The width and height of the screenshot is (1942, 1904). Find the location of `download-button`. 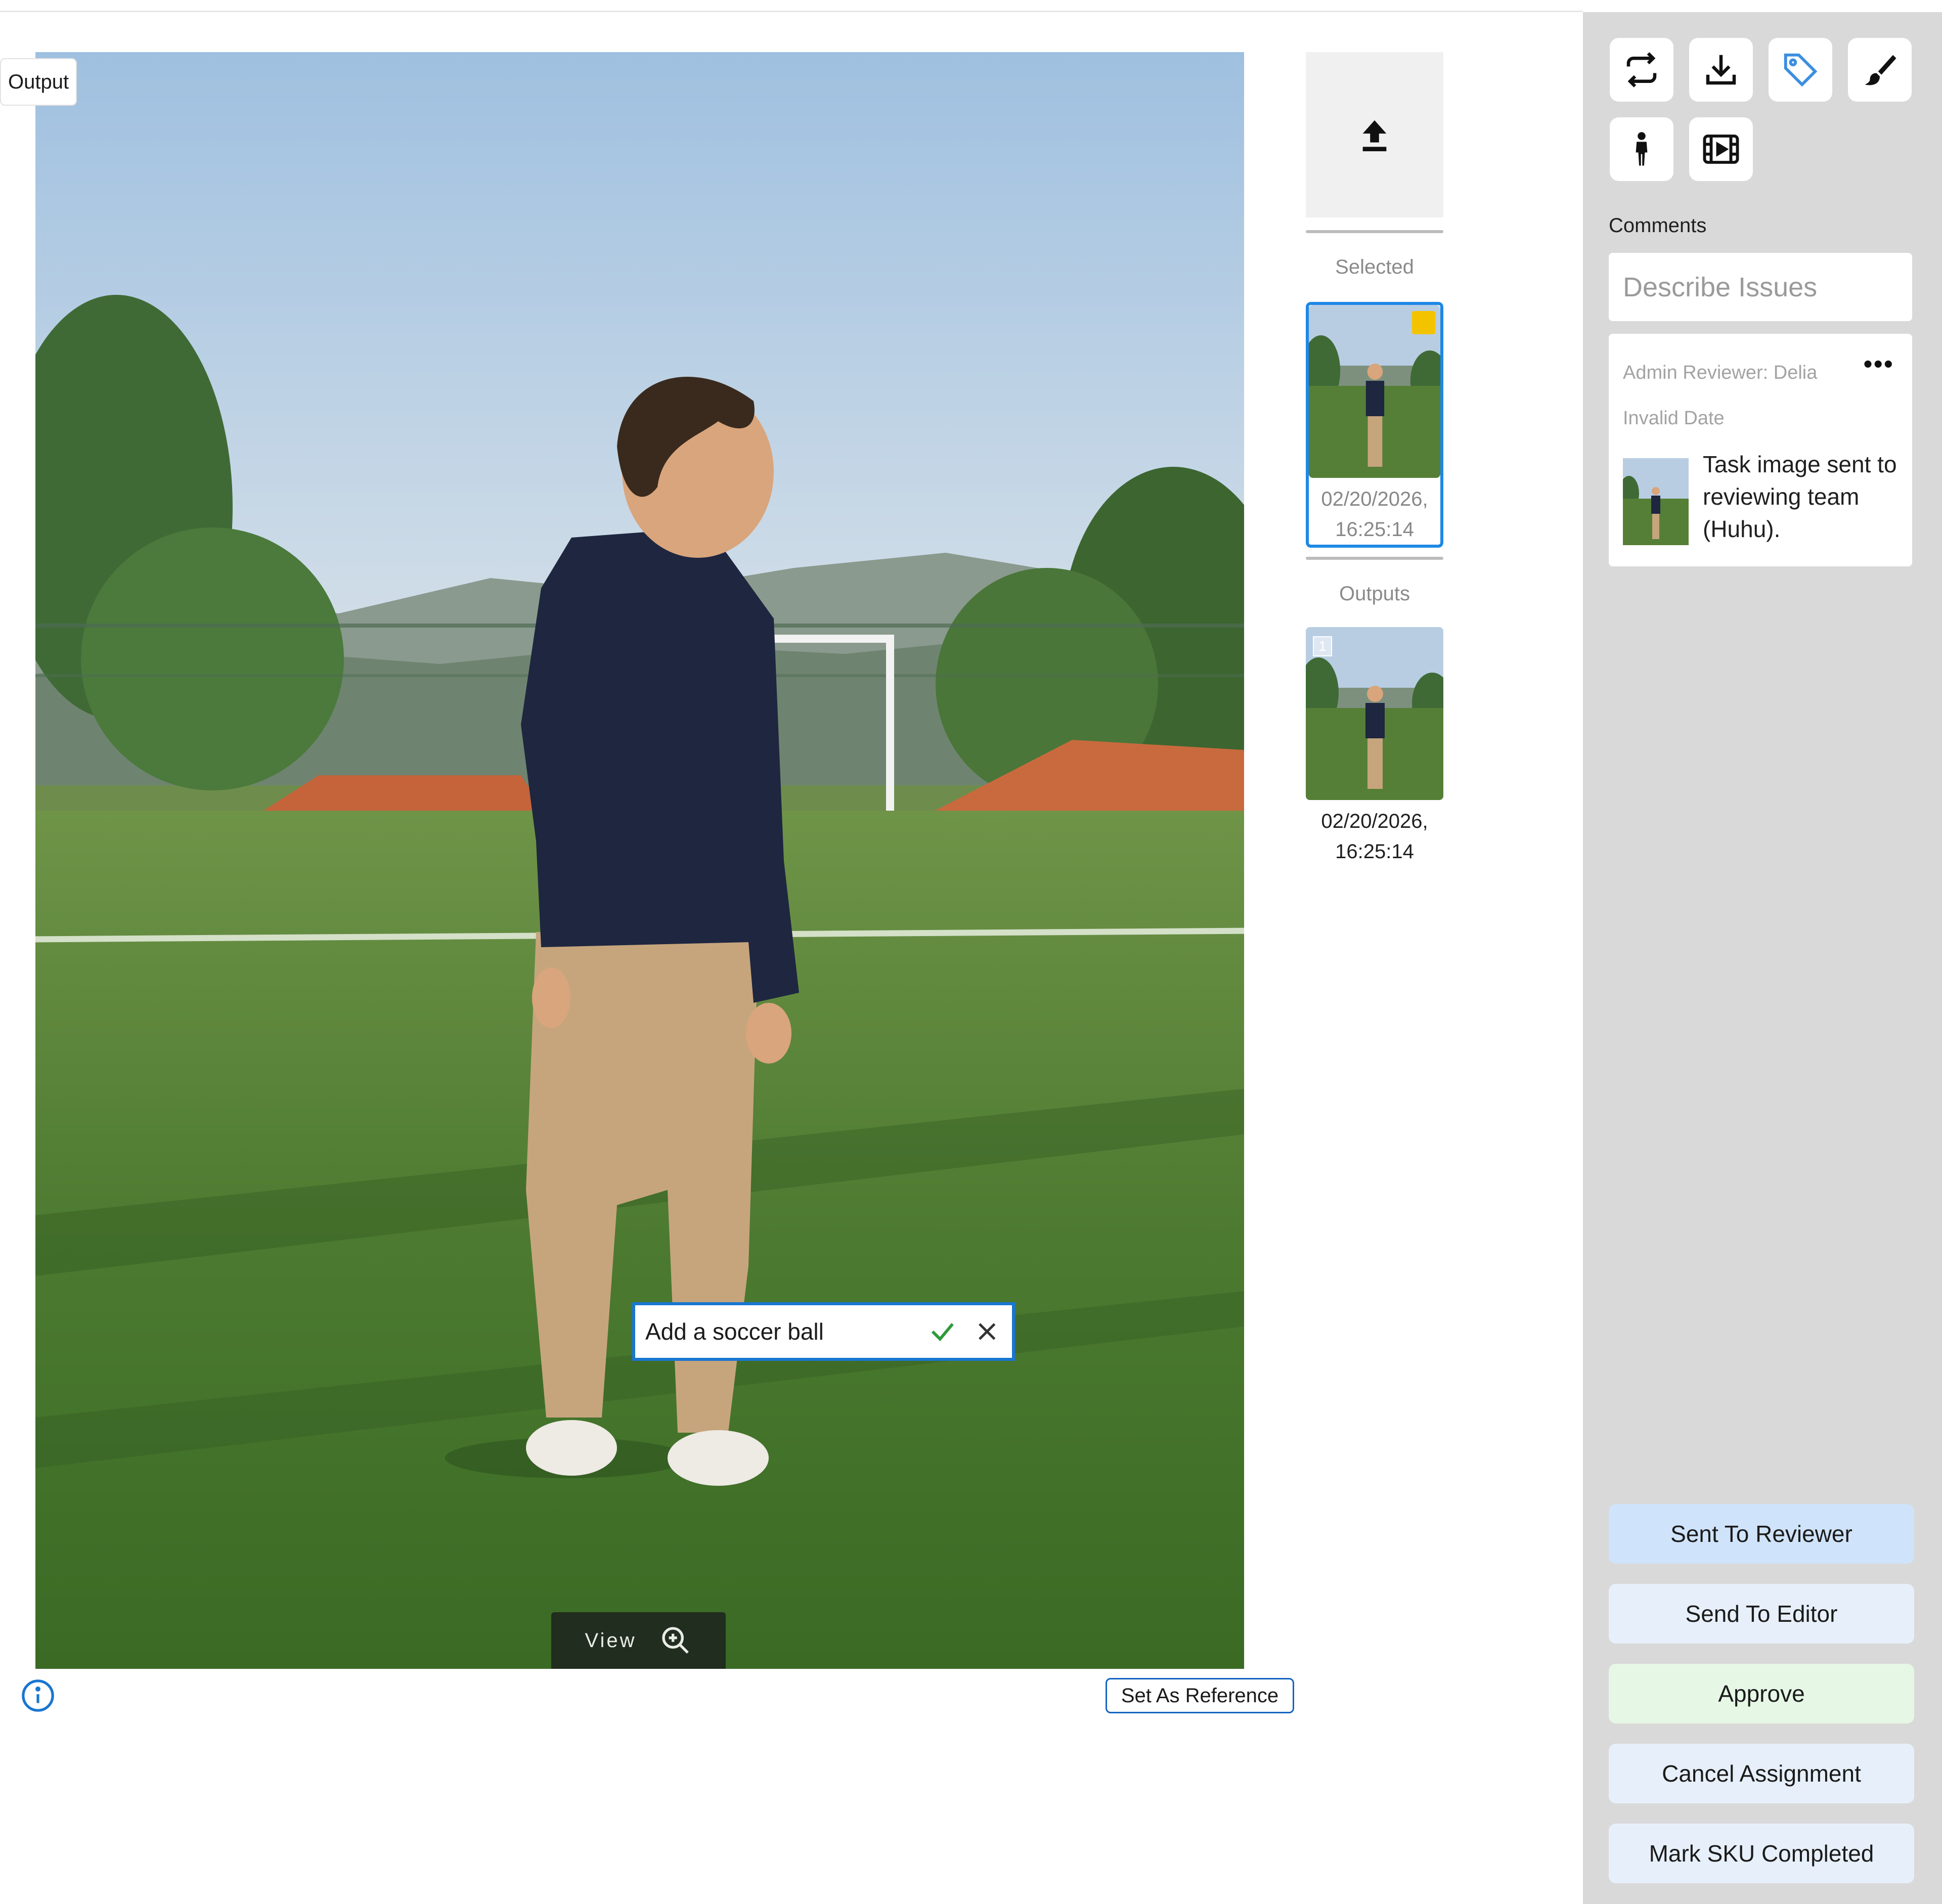

download-button is located at coordinates (1721, 70).